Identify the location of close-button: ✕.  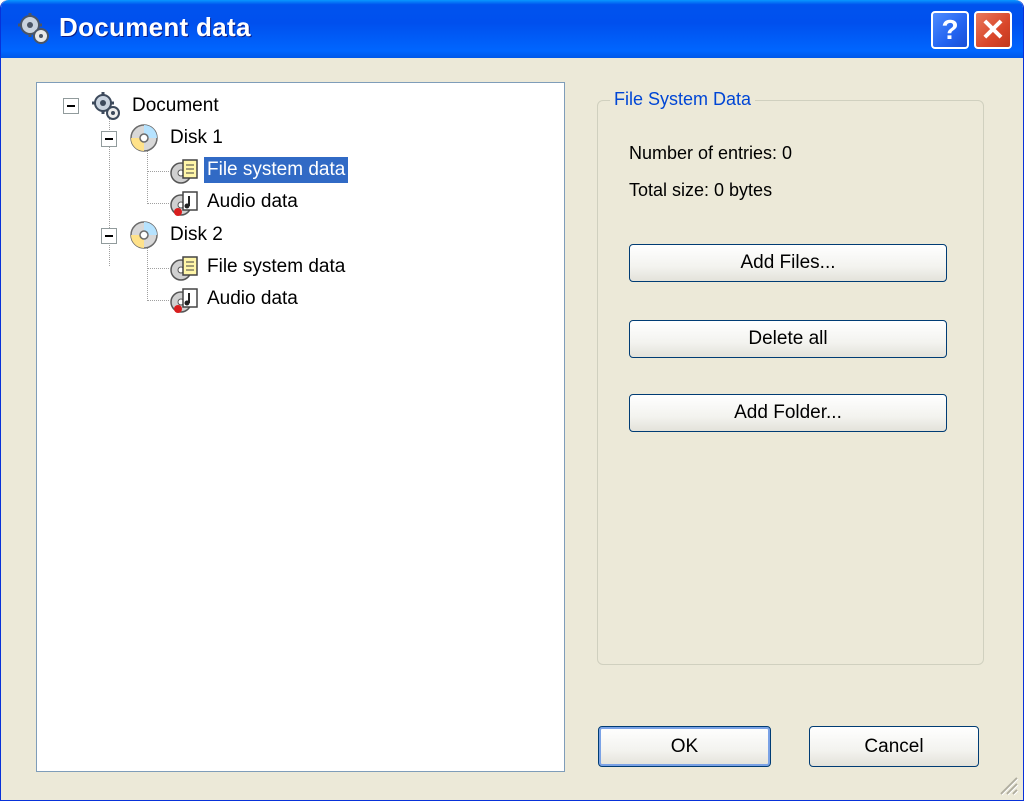
(993, 30).